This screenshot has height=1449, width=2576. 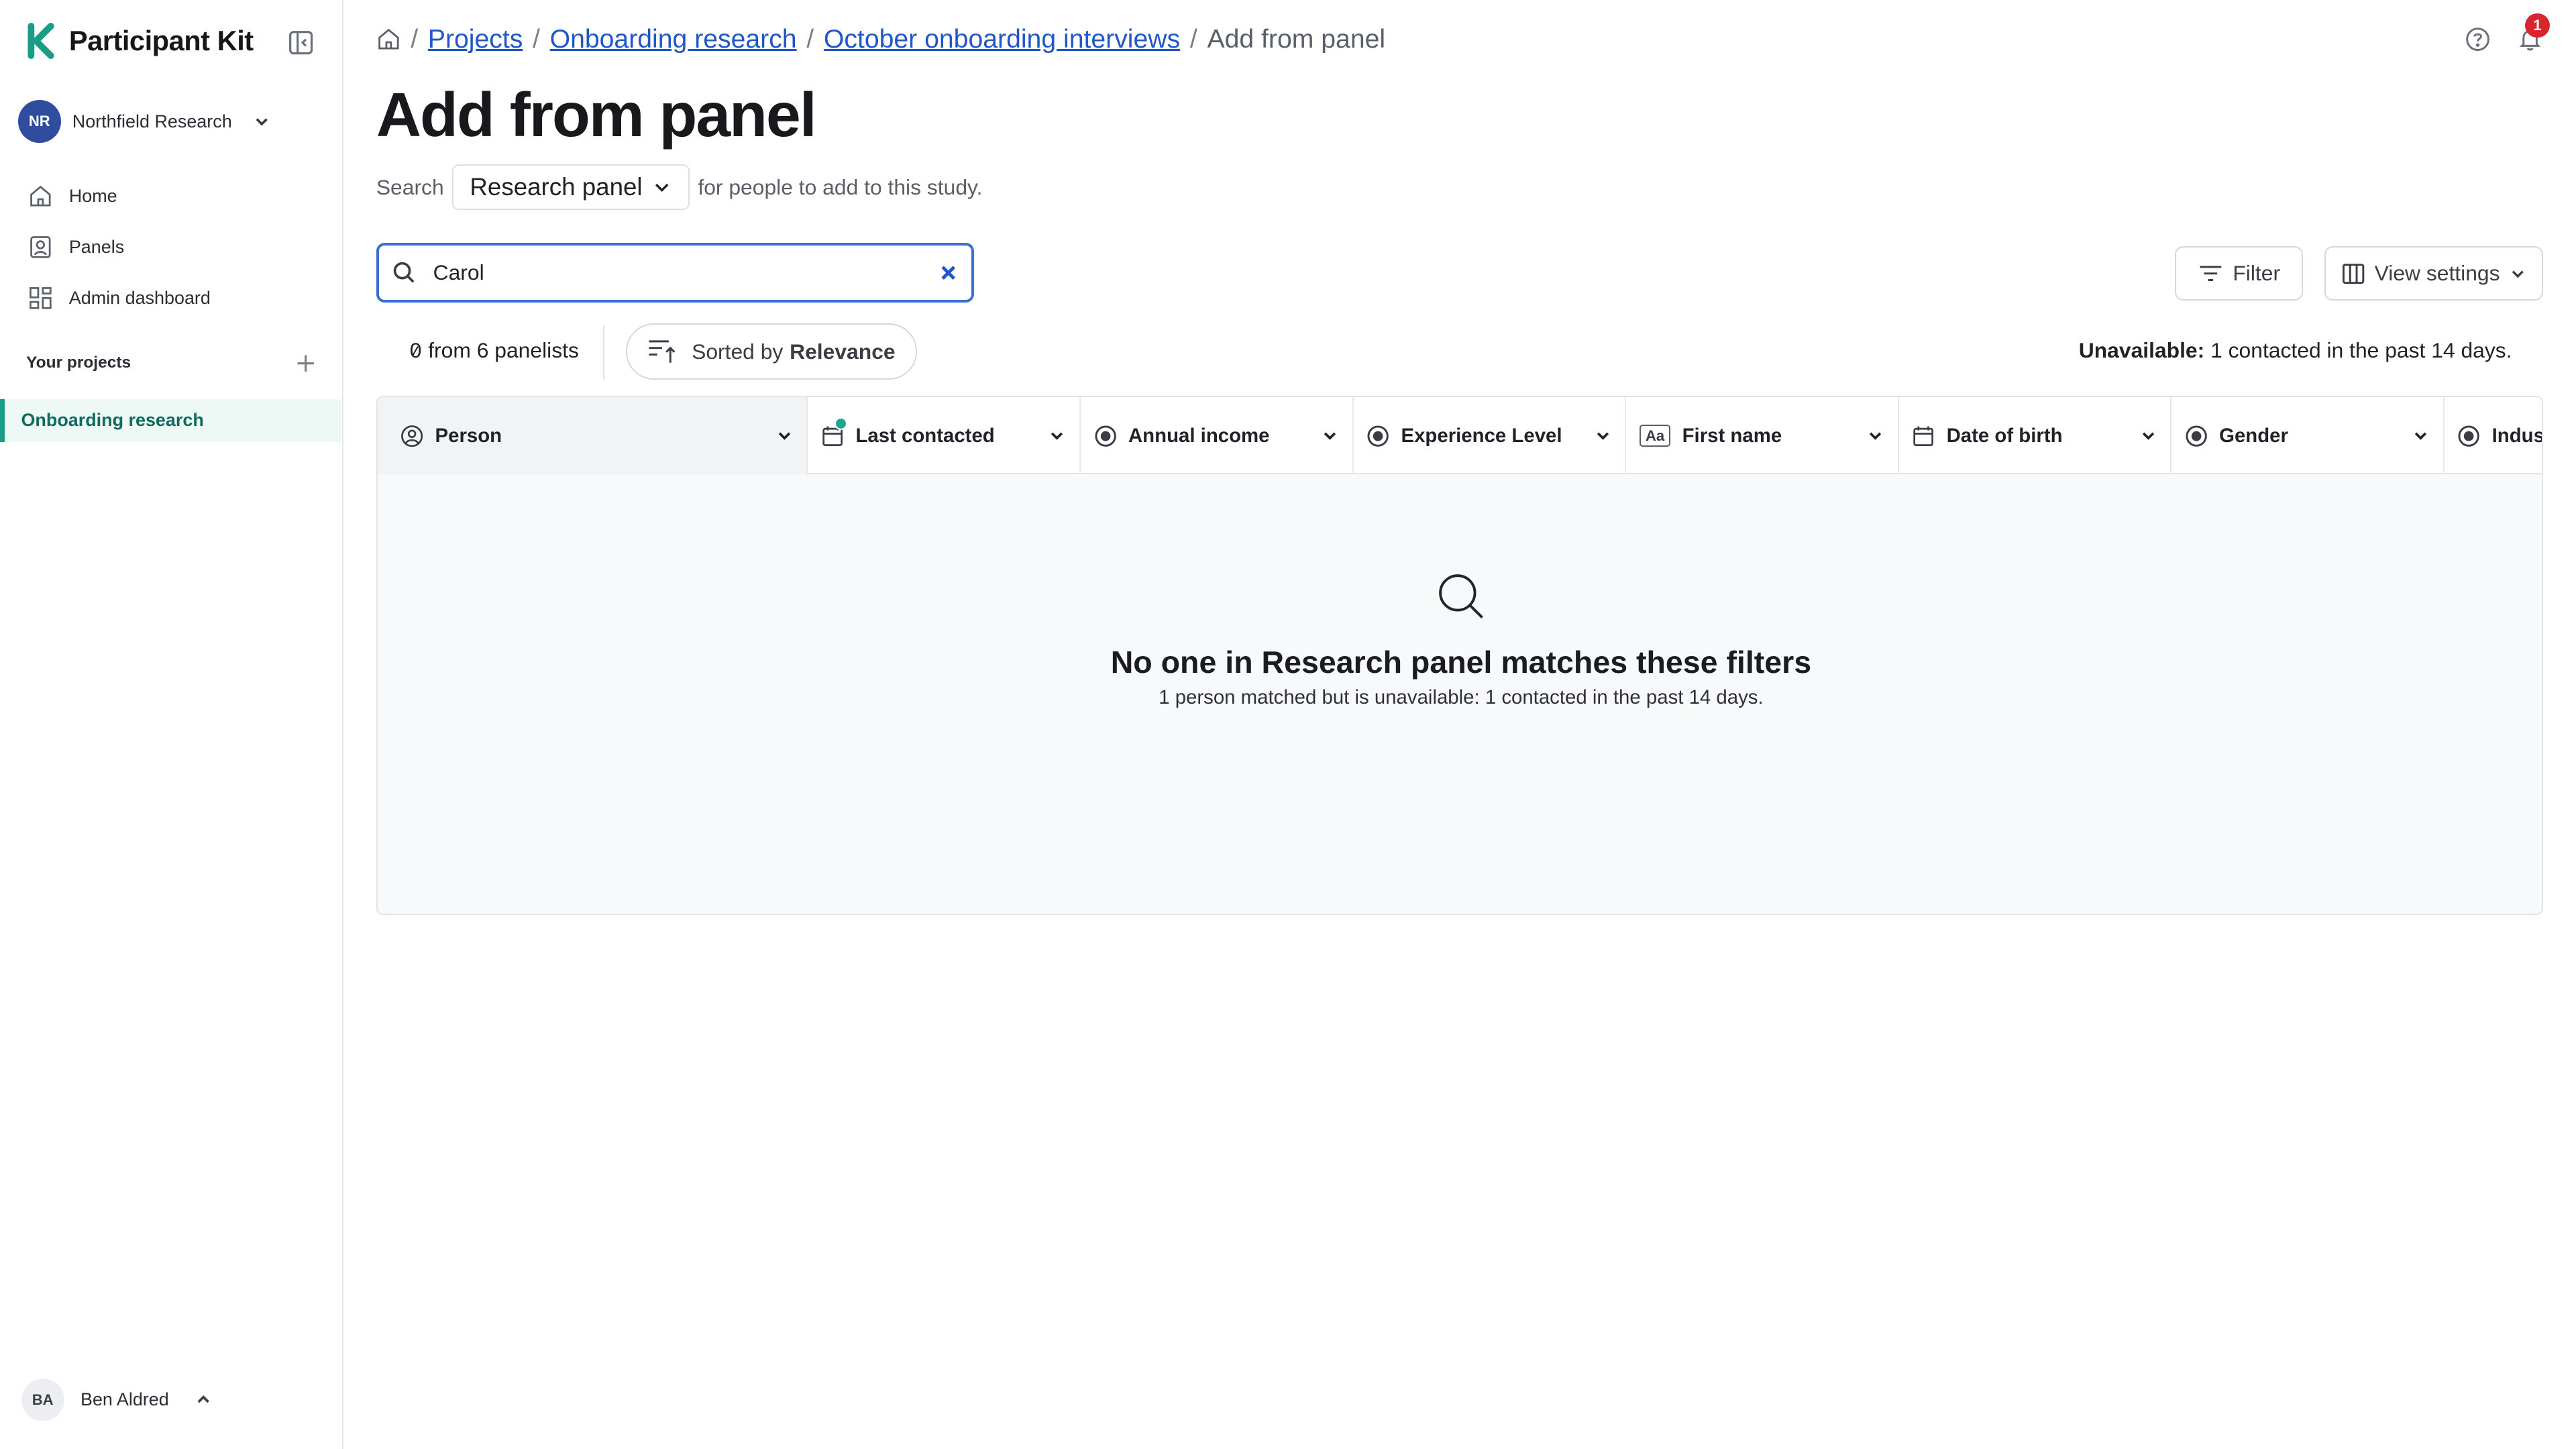 I want to click on breadcrumb-current: Add from panel, so click(x=1296, y=39).